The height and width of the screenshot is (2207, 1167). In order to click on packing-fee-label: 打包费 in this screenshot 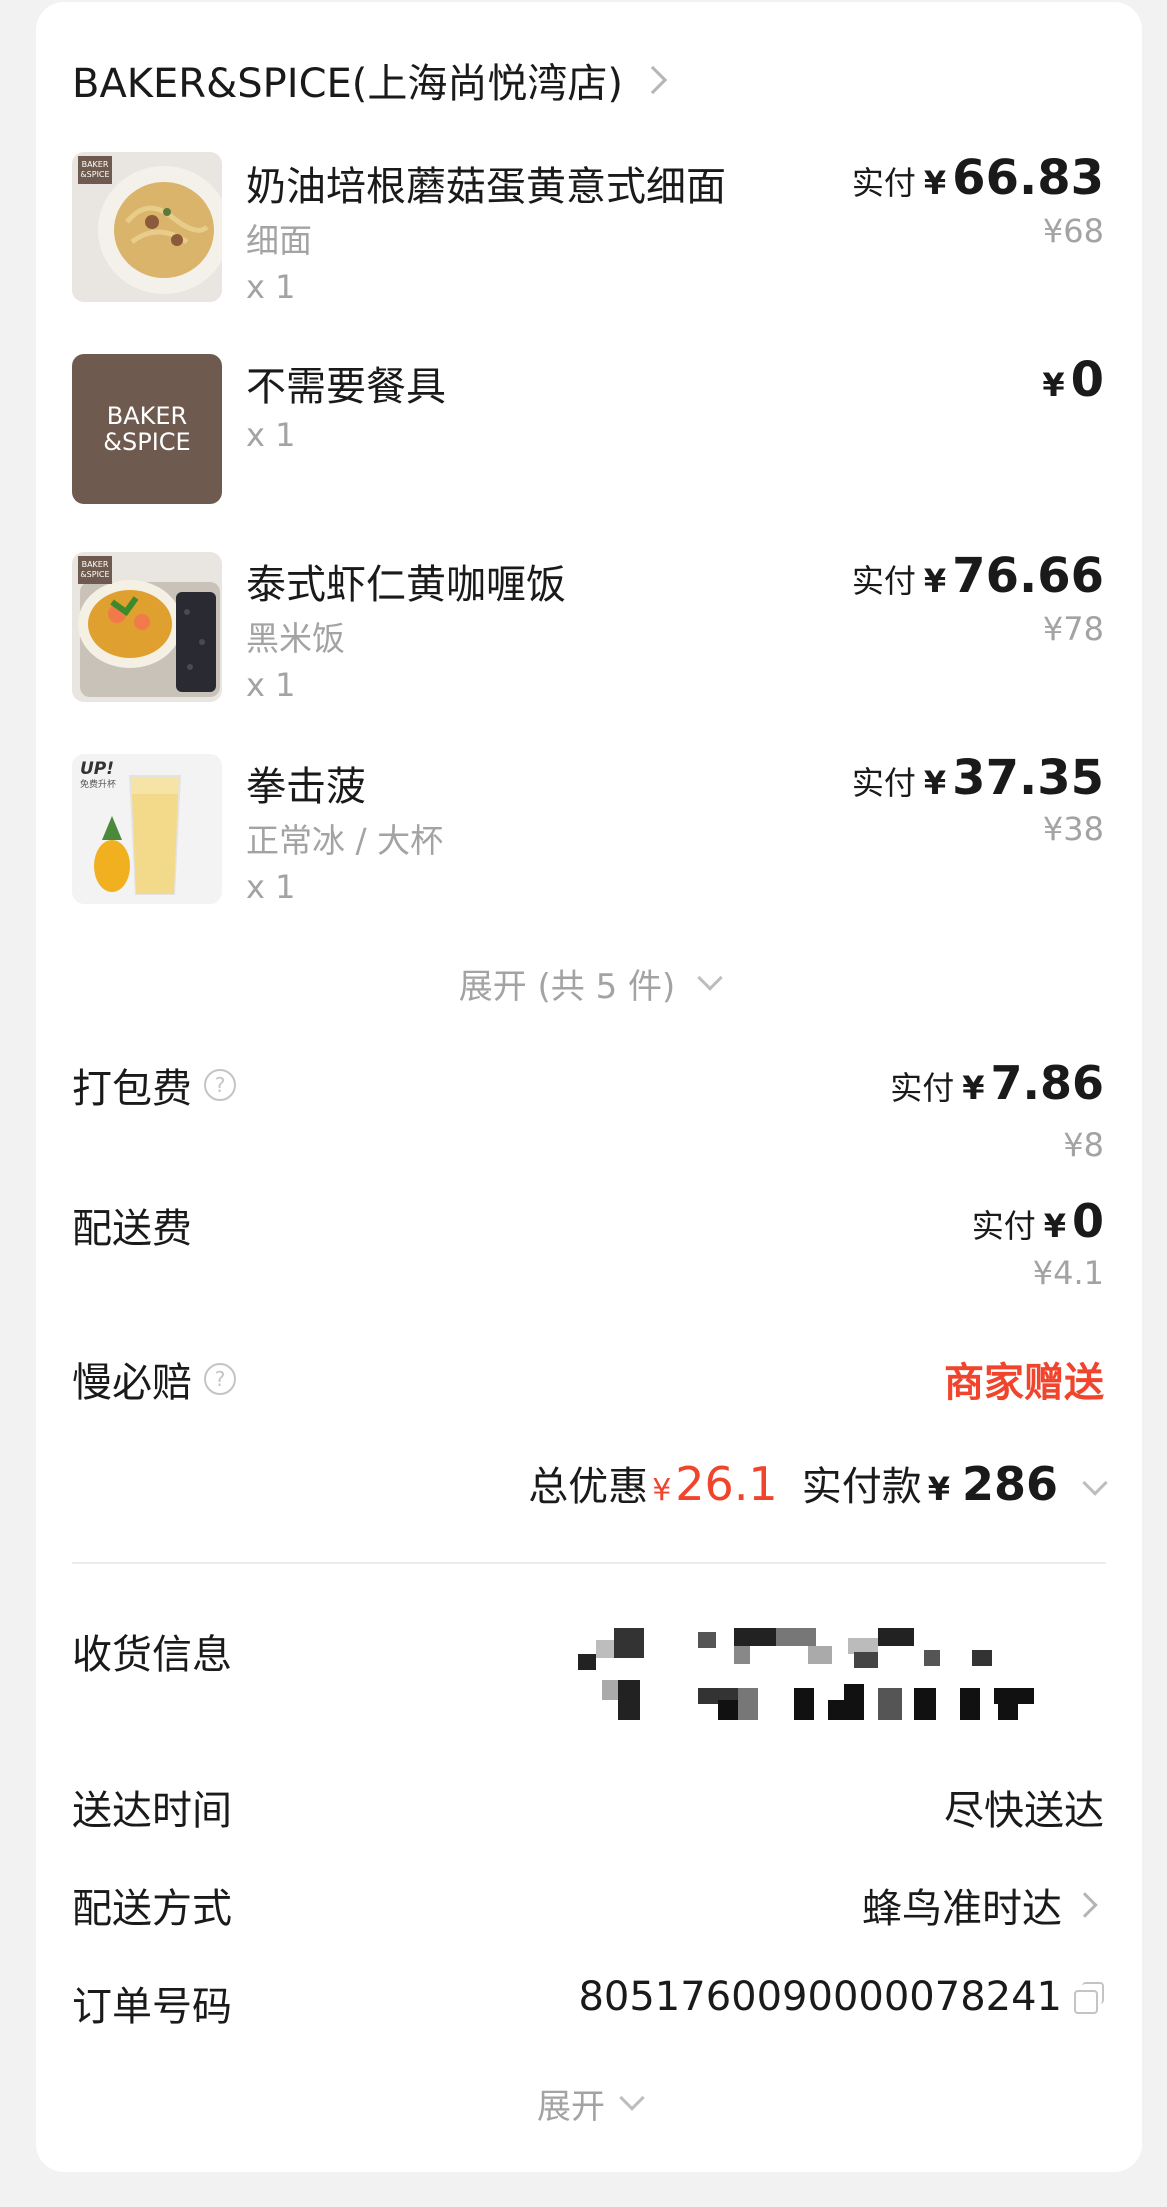, I will do `click(132, 1089)`.